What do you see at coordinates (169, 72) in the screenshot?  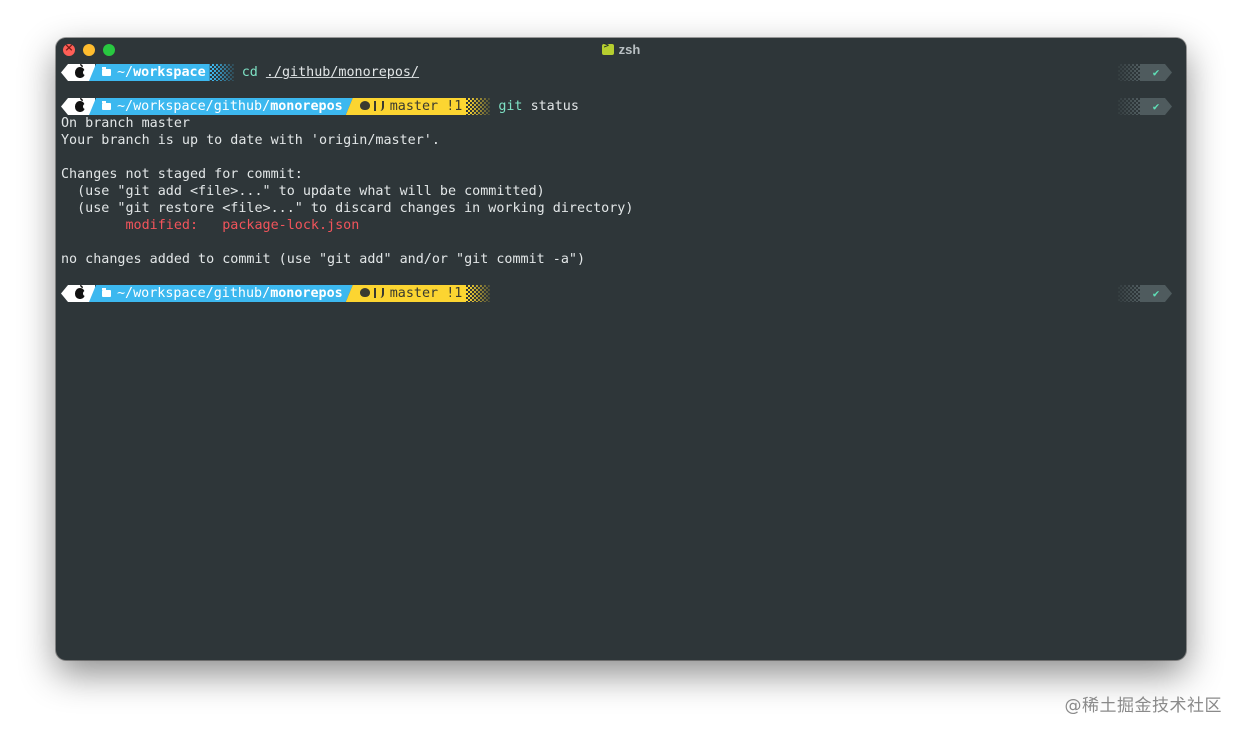 I see `path-leaf: workspace` at bounding box center [169, 72].